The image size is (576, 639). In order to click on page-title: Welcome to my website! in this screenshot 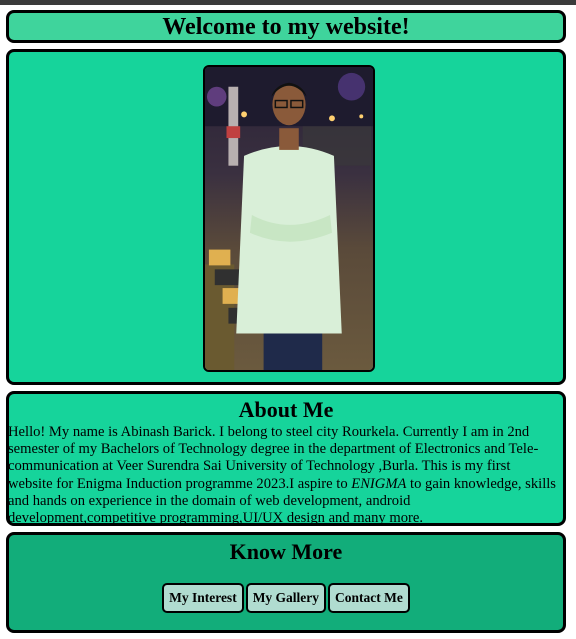, I will do `click(286, 26)`.